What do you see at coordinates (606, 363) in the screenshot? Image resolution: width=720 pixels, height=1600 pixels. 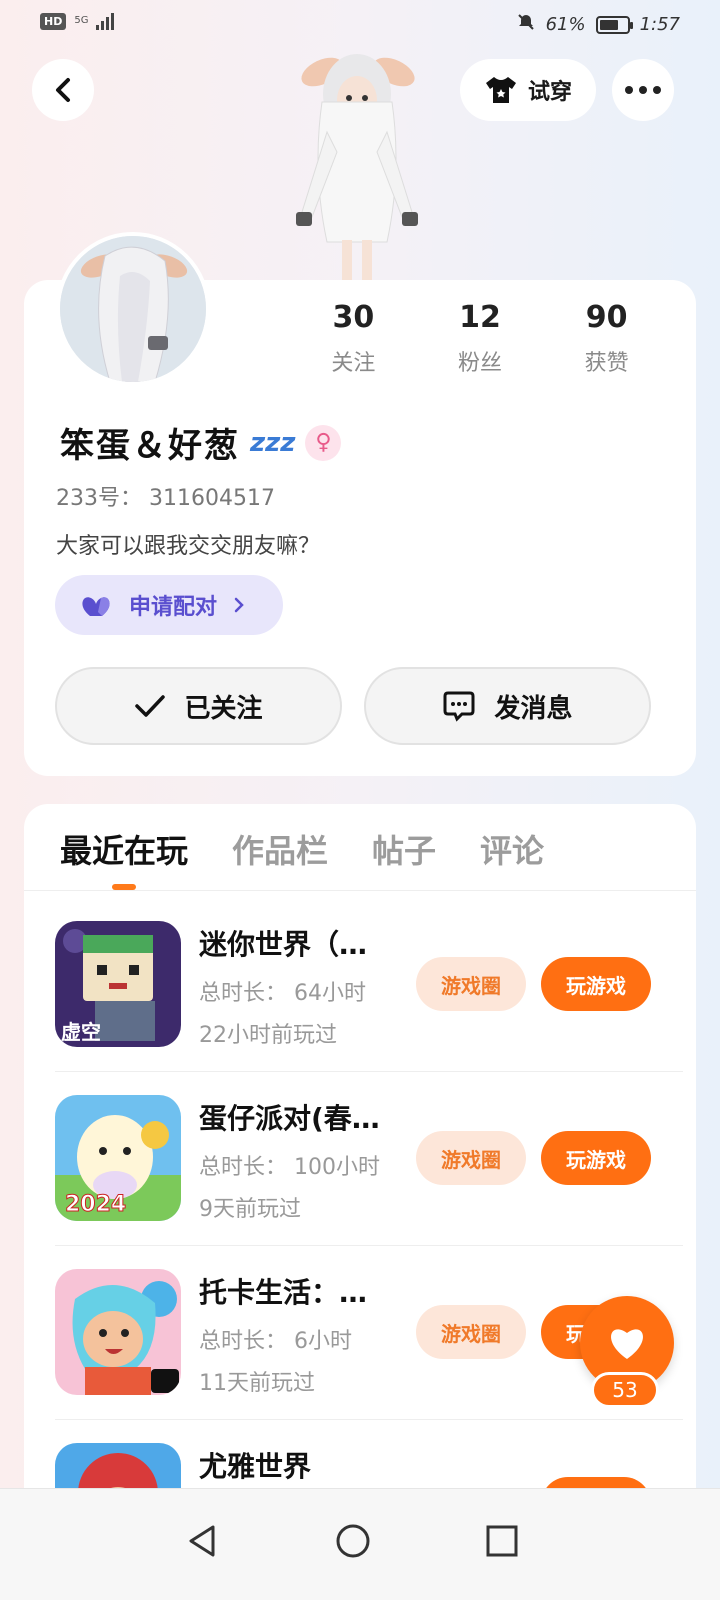 I see `stat-label: 获赞` at bounding box center [606, 363].